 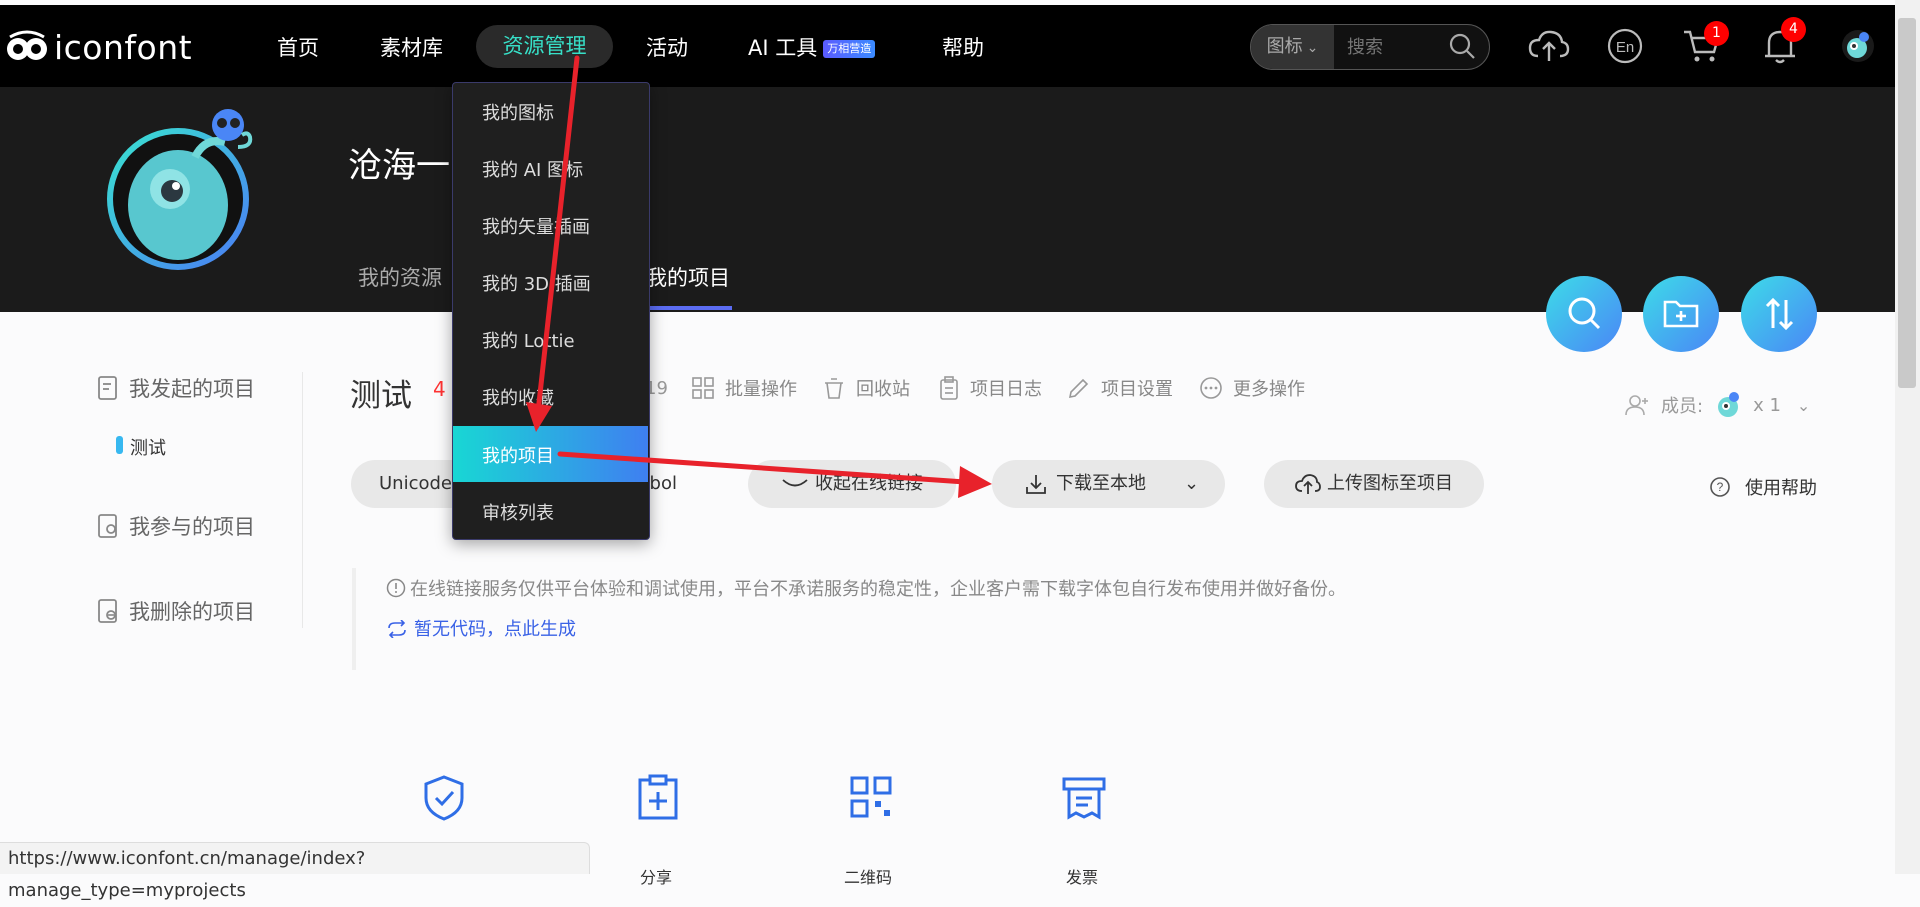 I want to click on dropdown-item-my-lottie: 我的 Lottie, so click(x=528, y=340).